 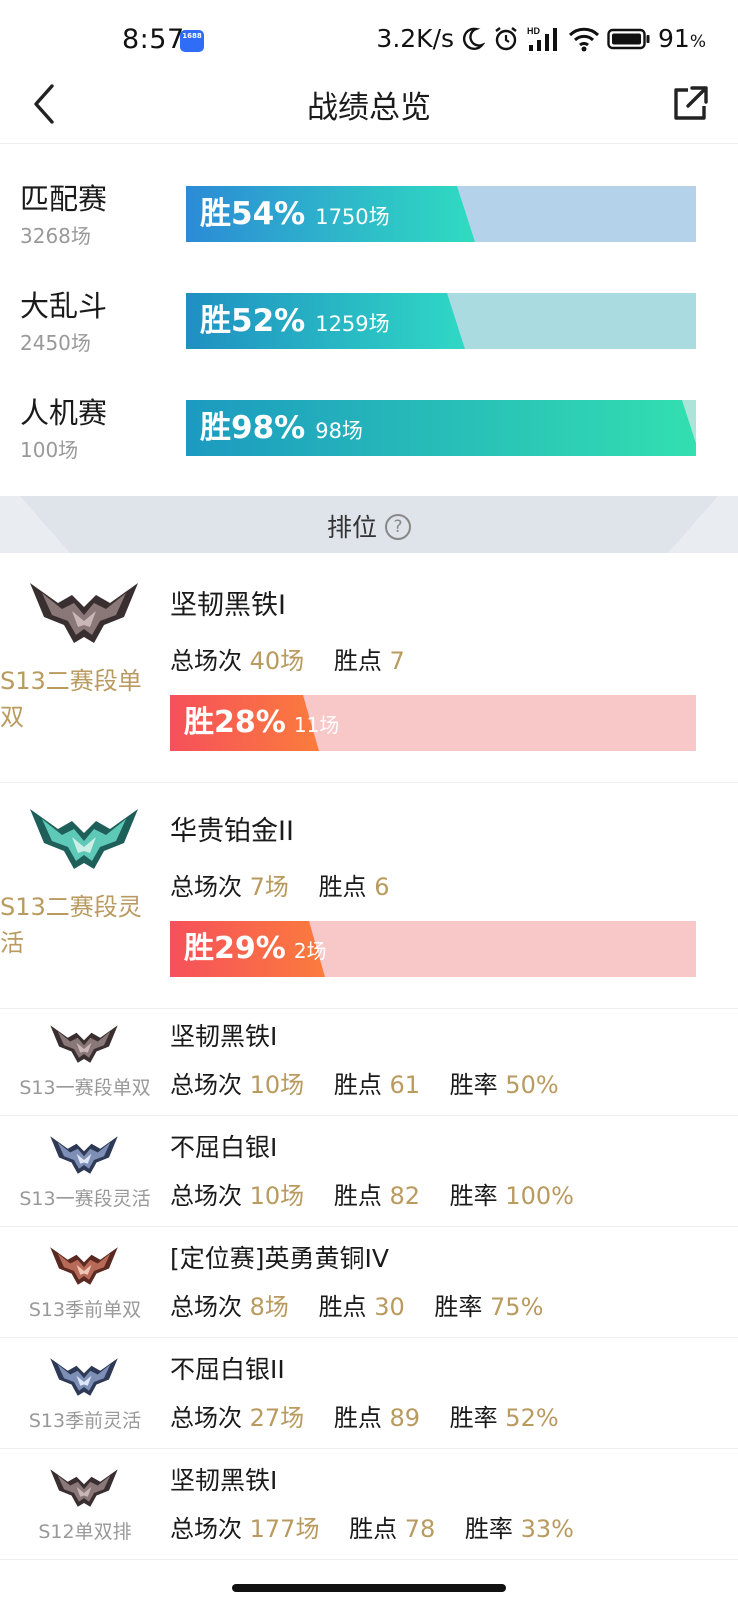 I want to click on battery-level: 91%, so click(x=682, y=38).